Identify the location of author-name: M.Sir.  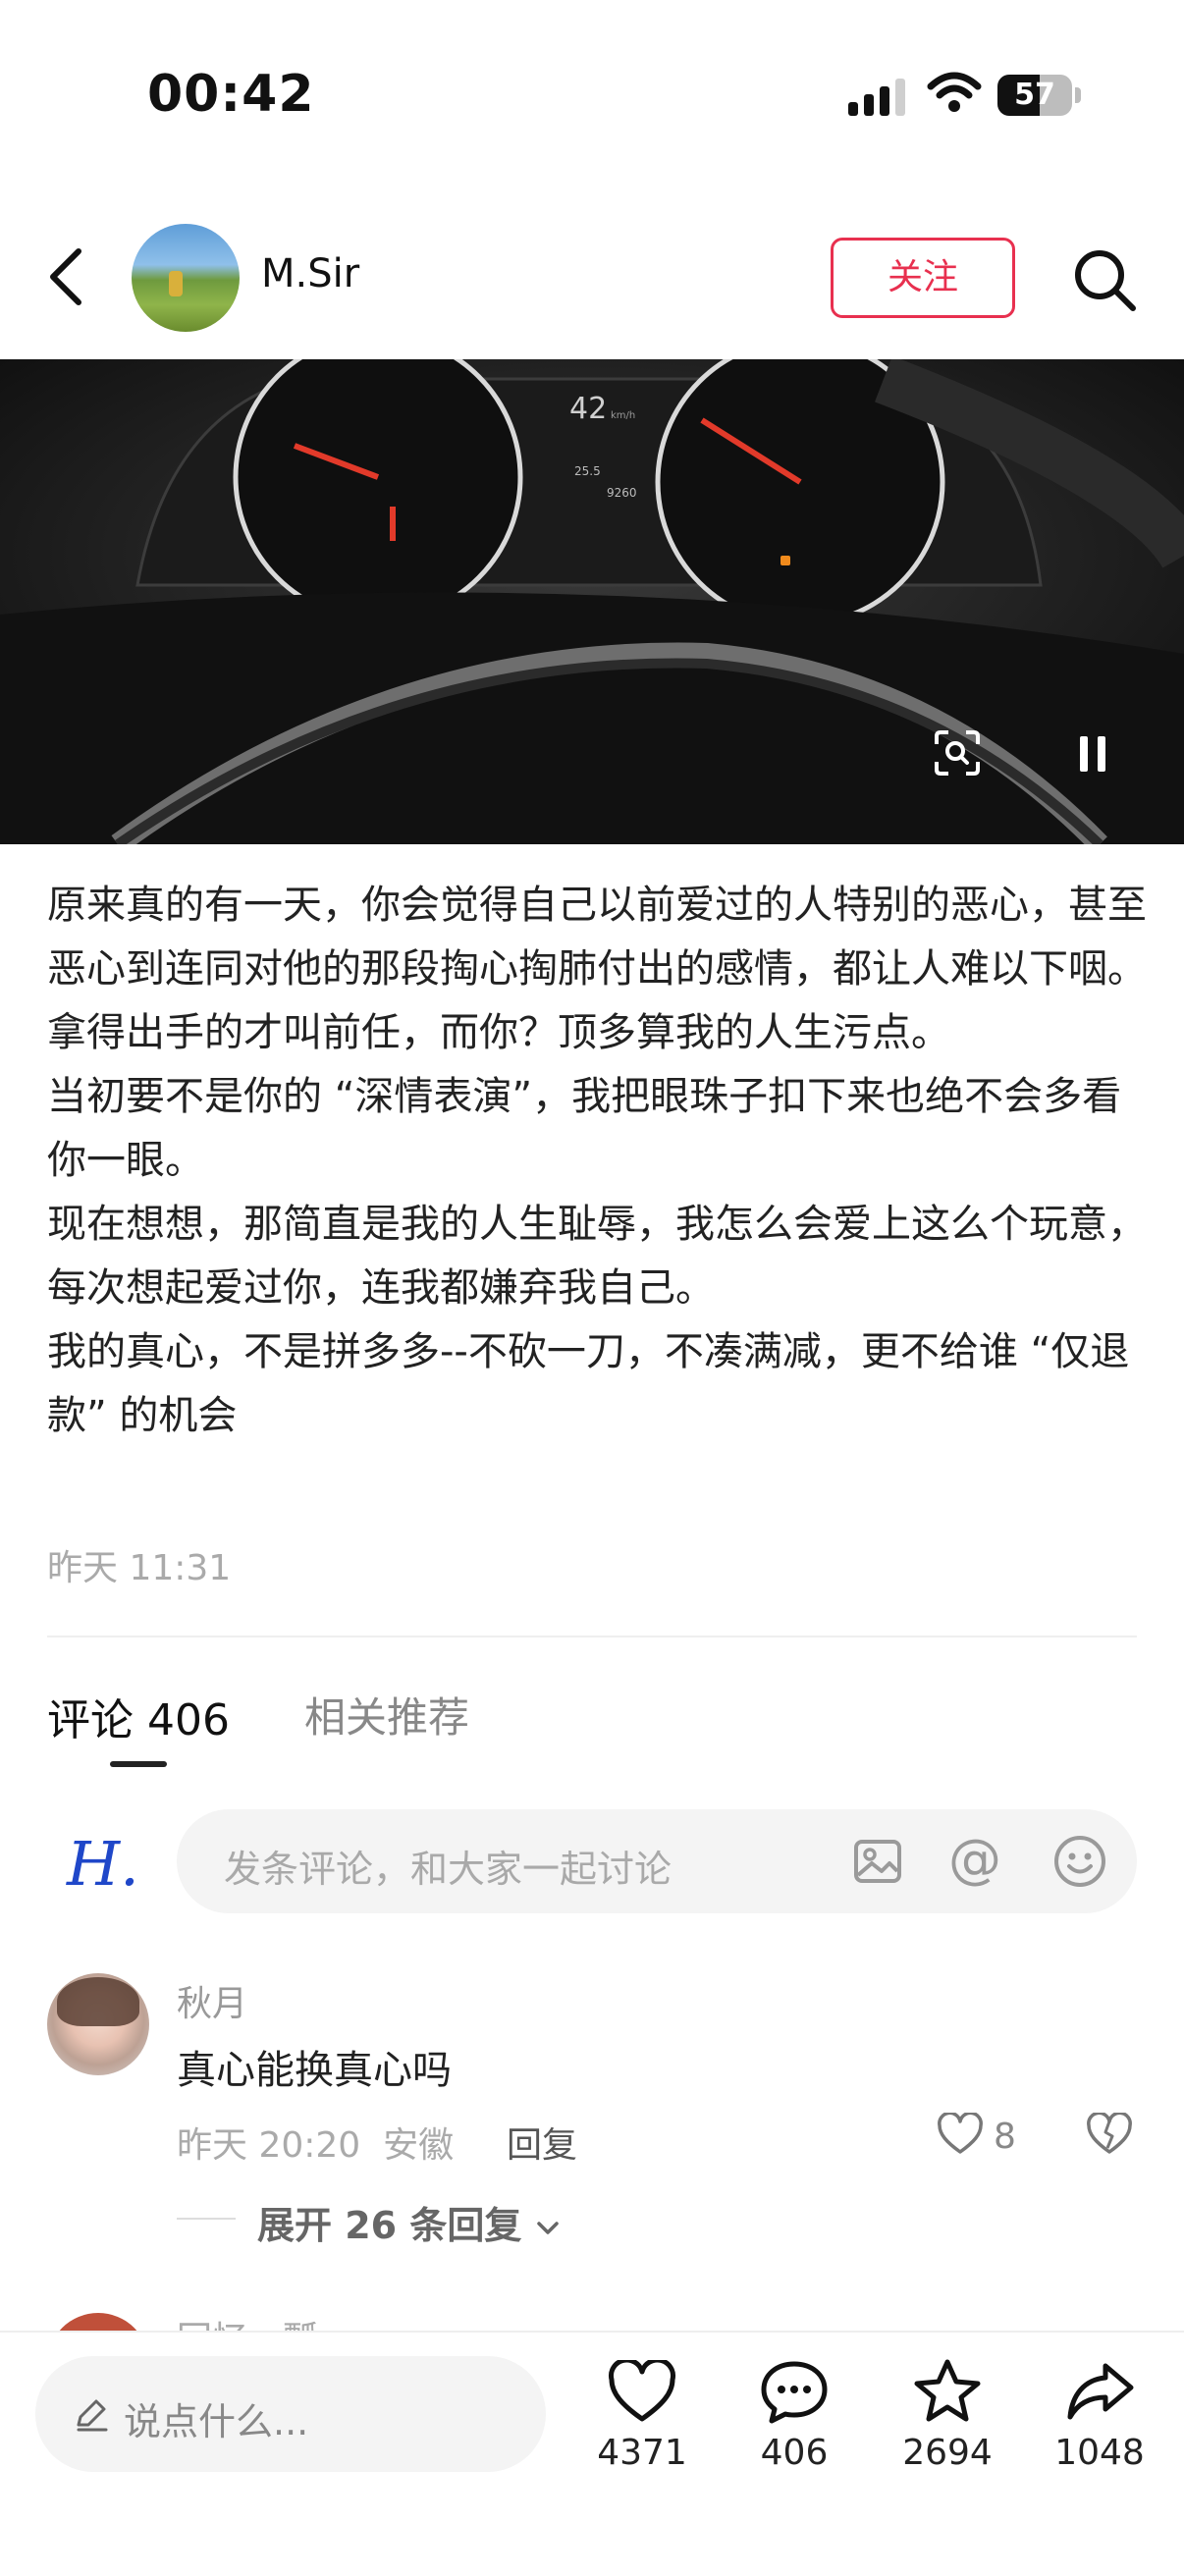
(310, 273).